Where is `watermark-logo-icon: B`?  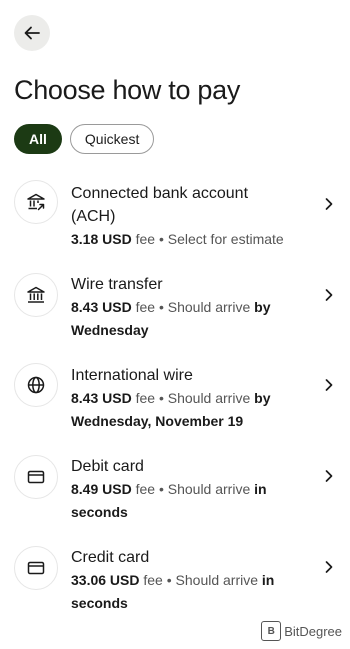
watermark-logo-icon: B is located at coordinates (271, 631).